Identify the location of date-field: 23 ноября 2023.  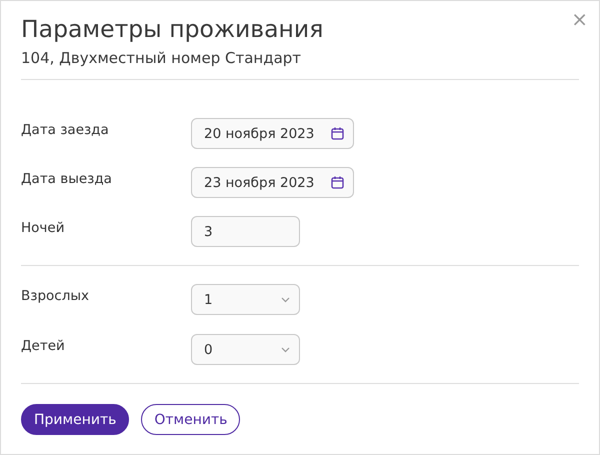
(272, 182).